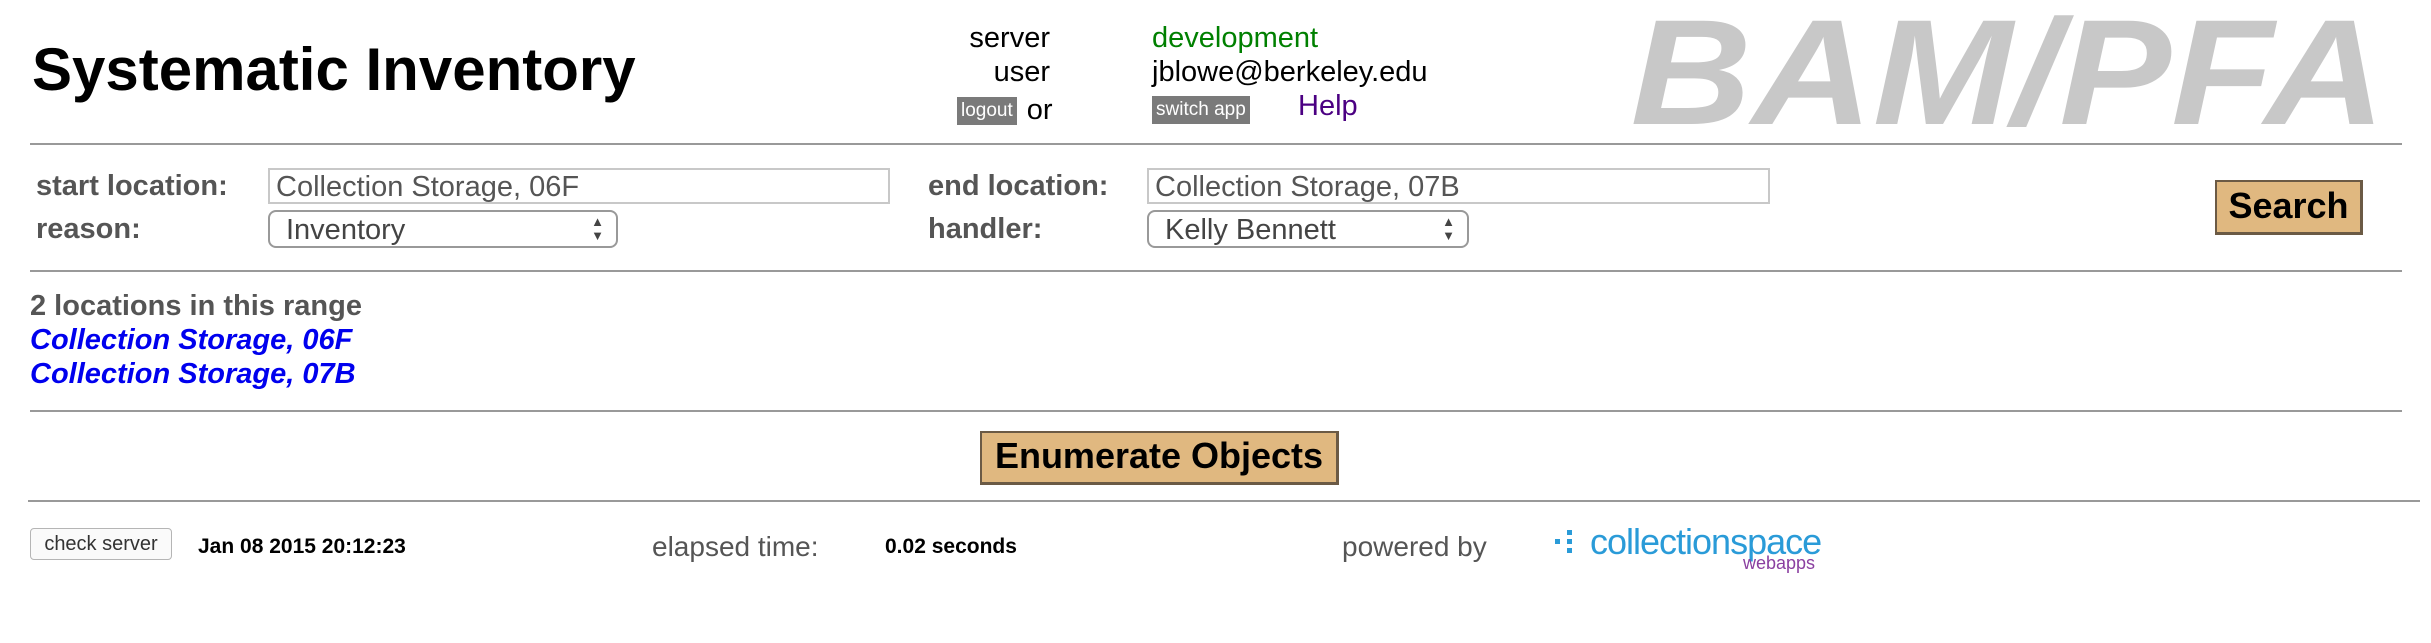  What do you see at coordinates (443, 229) in the screenshot?
I see `reason-select: Inventory ▲ ▼` at bounding box center [443, 229].